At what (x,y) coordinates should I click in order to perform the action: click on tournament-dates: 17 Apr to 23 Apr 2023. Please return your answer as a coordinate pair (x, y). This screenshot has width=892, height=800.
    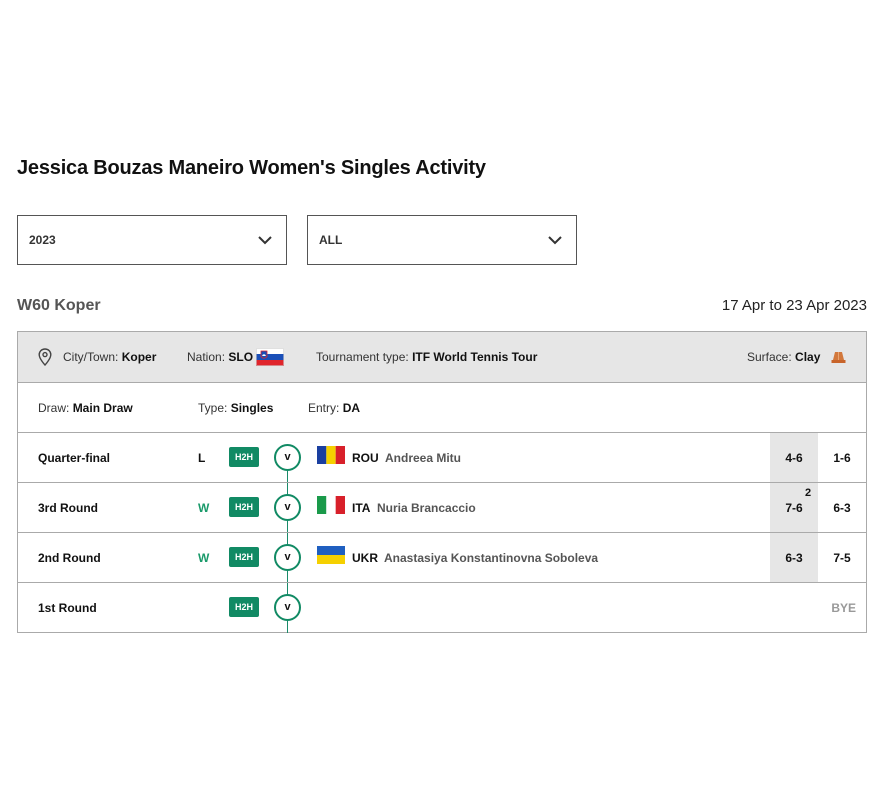
    Looking at the image, I should click on (794, 305).